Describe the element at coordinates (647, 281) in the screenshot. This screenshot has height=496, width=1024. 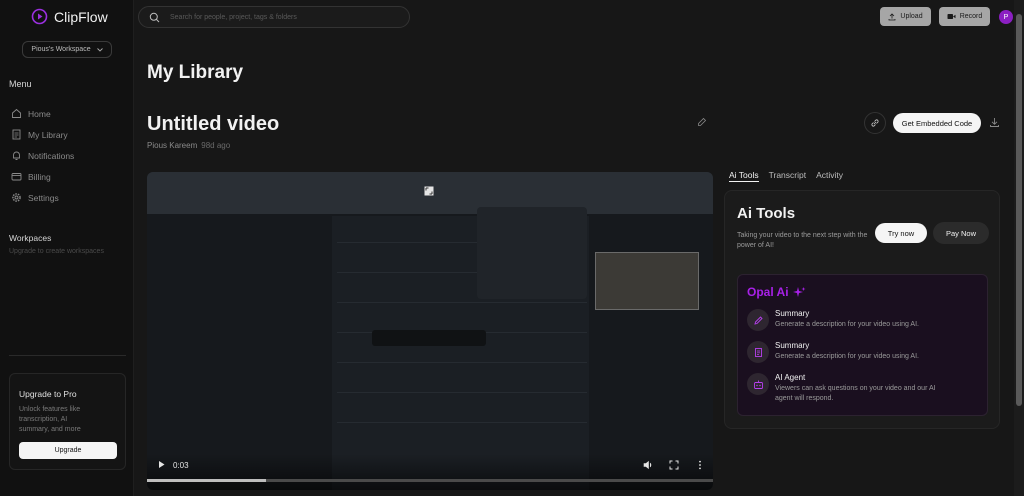
I see `recorded-webcam-feed` at that location.